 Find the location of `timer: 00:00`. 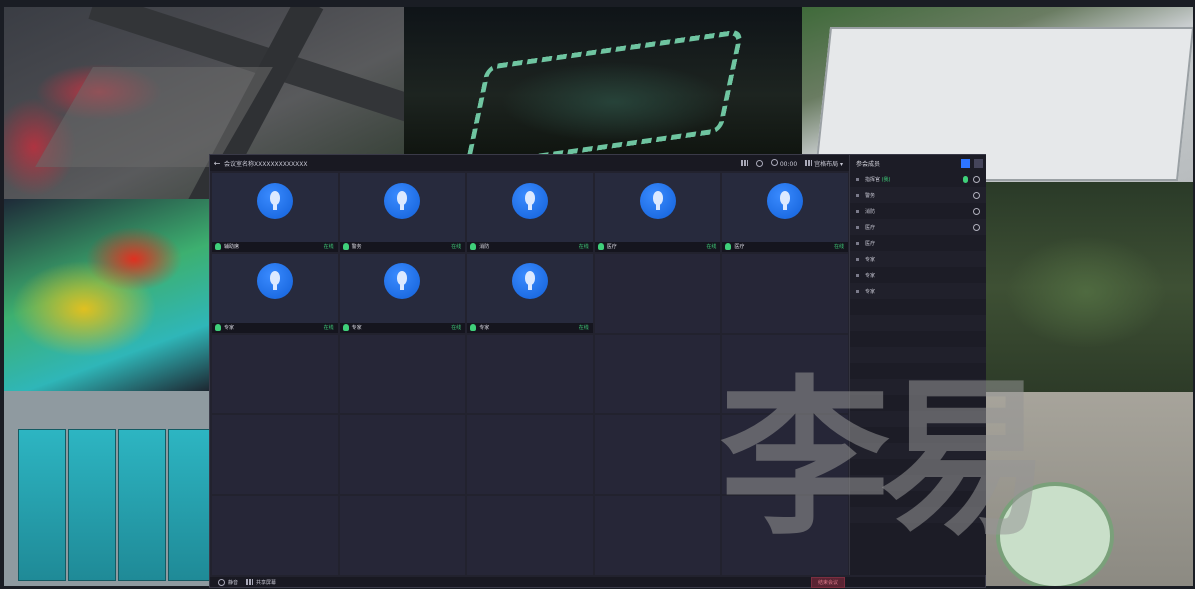

timer: 00:00 is located at coordinates (783, 163).